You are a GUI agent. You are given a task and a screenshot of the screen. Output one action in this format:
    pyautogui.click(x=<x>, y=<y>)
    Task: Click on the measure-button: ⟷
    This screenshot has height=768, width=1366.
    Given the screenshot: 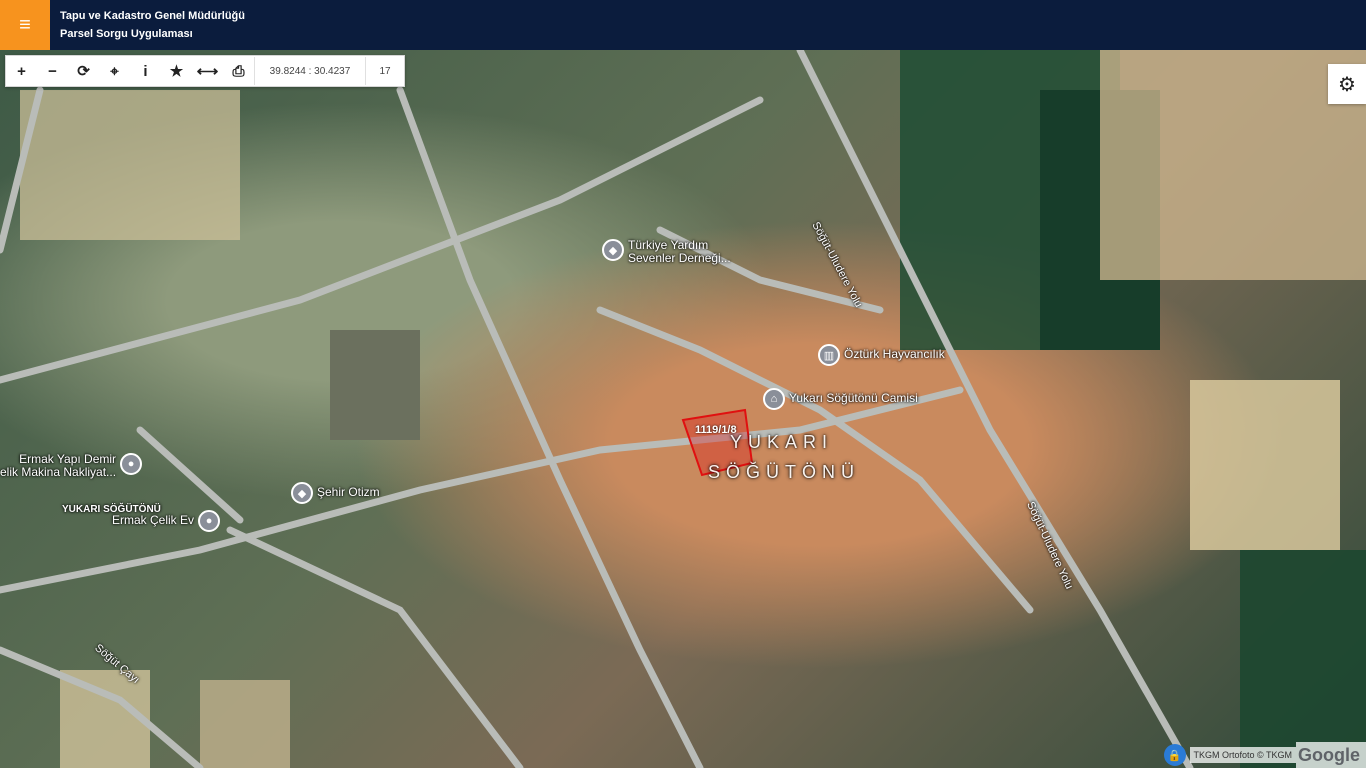 What is the action you would take?
    pyautogui.click(x=207, y=71)
    